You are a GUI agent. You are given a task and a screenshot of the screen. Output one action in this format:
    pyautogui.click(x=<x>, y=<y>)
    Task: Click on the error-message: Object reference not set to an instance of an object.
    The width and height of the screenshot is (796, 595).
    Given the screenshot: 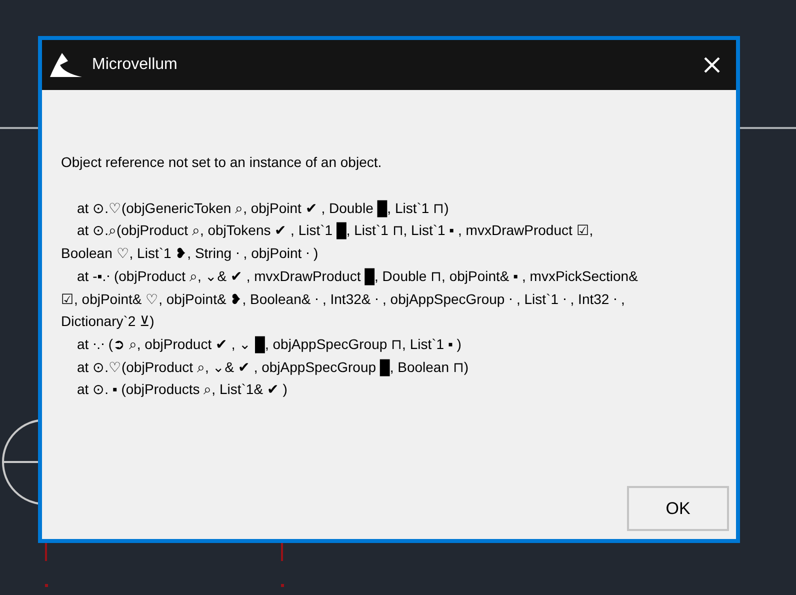 What is the action you would take?
    pyautogui.click(x=222, y=162)
    